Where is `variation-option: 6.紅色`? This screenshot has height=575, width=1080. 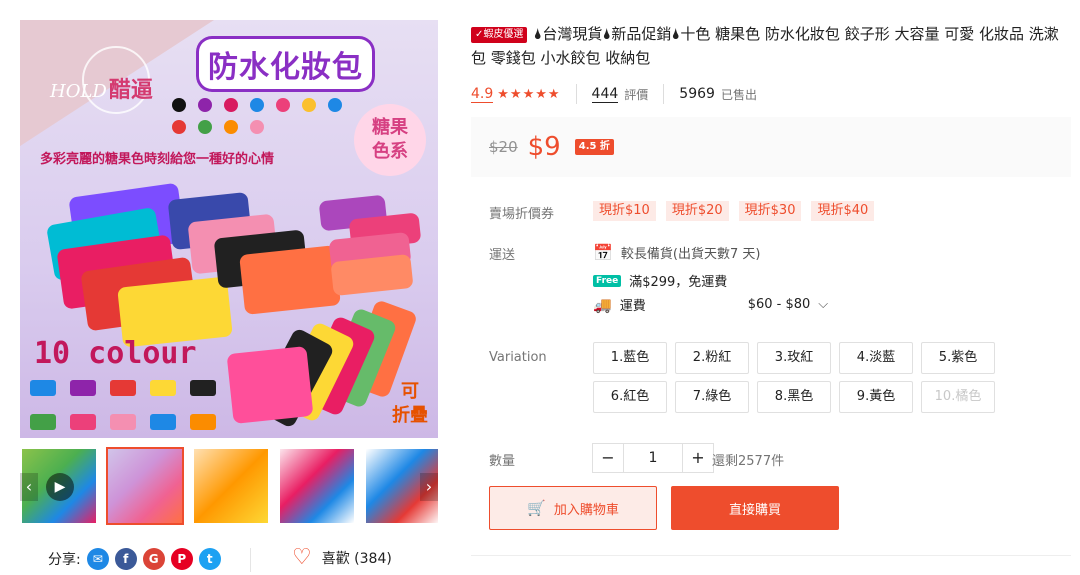
variation-option: 6.紅色 is located at coordinates (630, 397).